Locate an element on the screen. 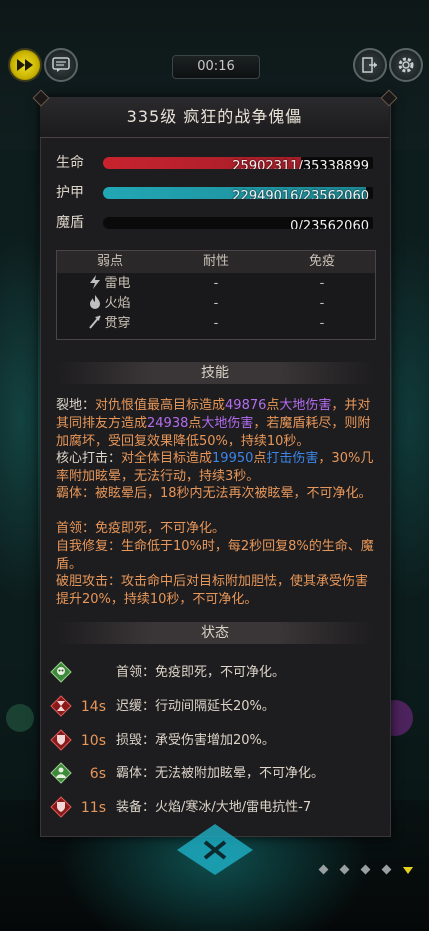  weakness-fire: 火焰 is located at coordinates (110, 304).